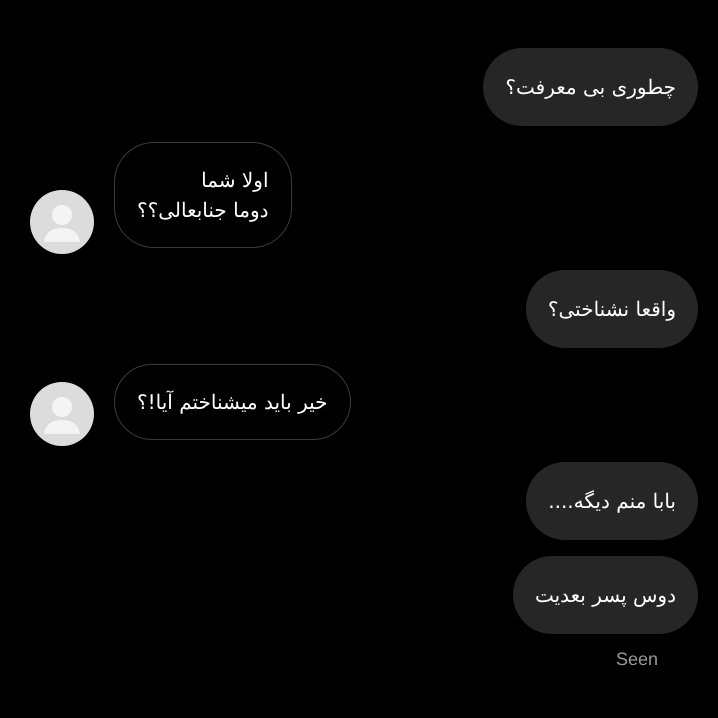  I want to click on received-message-bubble: خیر باید میشناختم آیا!؟, so click(232, 402).